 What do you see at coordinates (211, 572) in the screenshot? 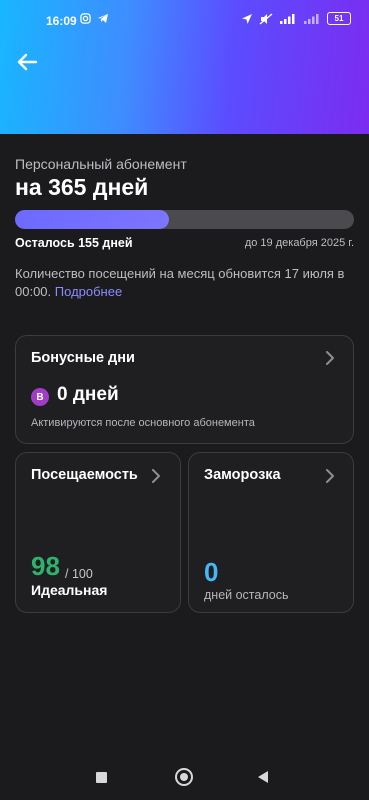
I see `freeze-days-value: 0` at bounding box center [211, 572].